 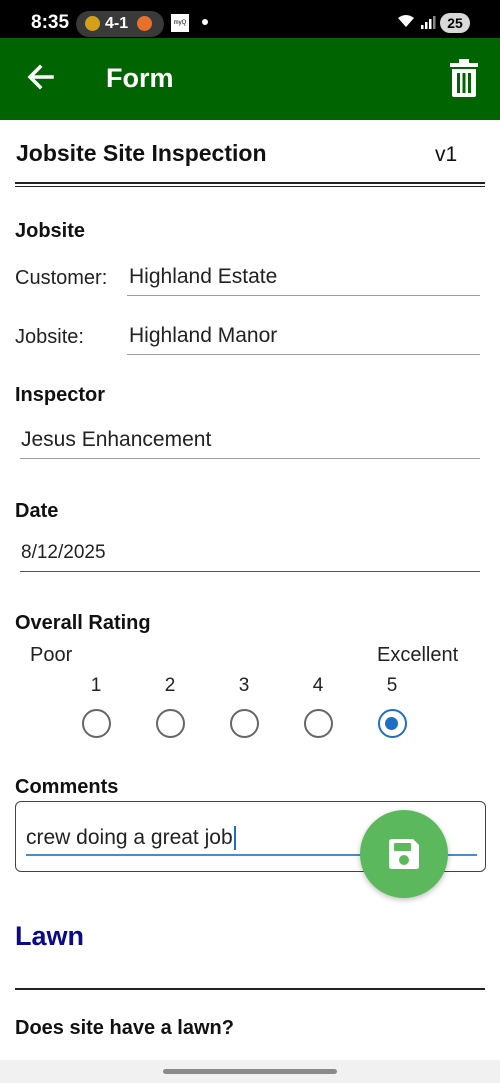 What do you see at coordinates (51, 655) in the screenshot?
I see `rating-low-label: Poor` at bounding box center [51, 655].